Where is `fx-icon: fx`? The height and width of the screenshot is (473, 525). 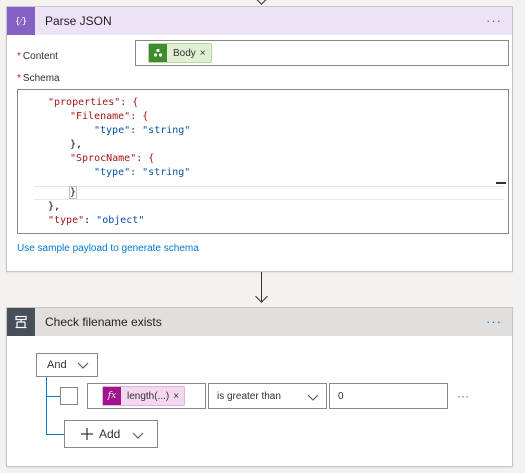
fx-icon: fx is located at coordinates (112, 396).